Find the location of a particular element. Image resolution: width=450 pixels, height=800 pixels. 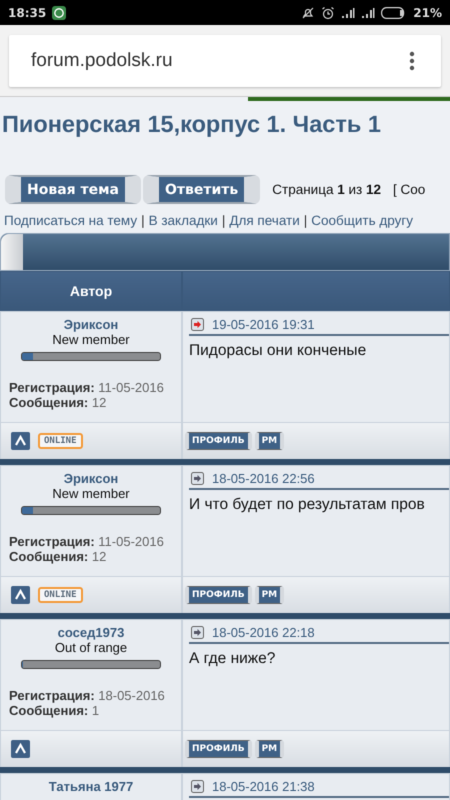

author-rank: Out of range is located at coordinates (91, 647).